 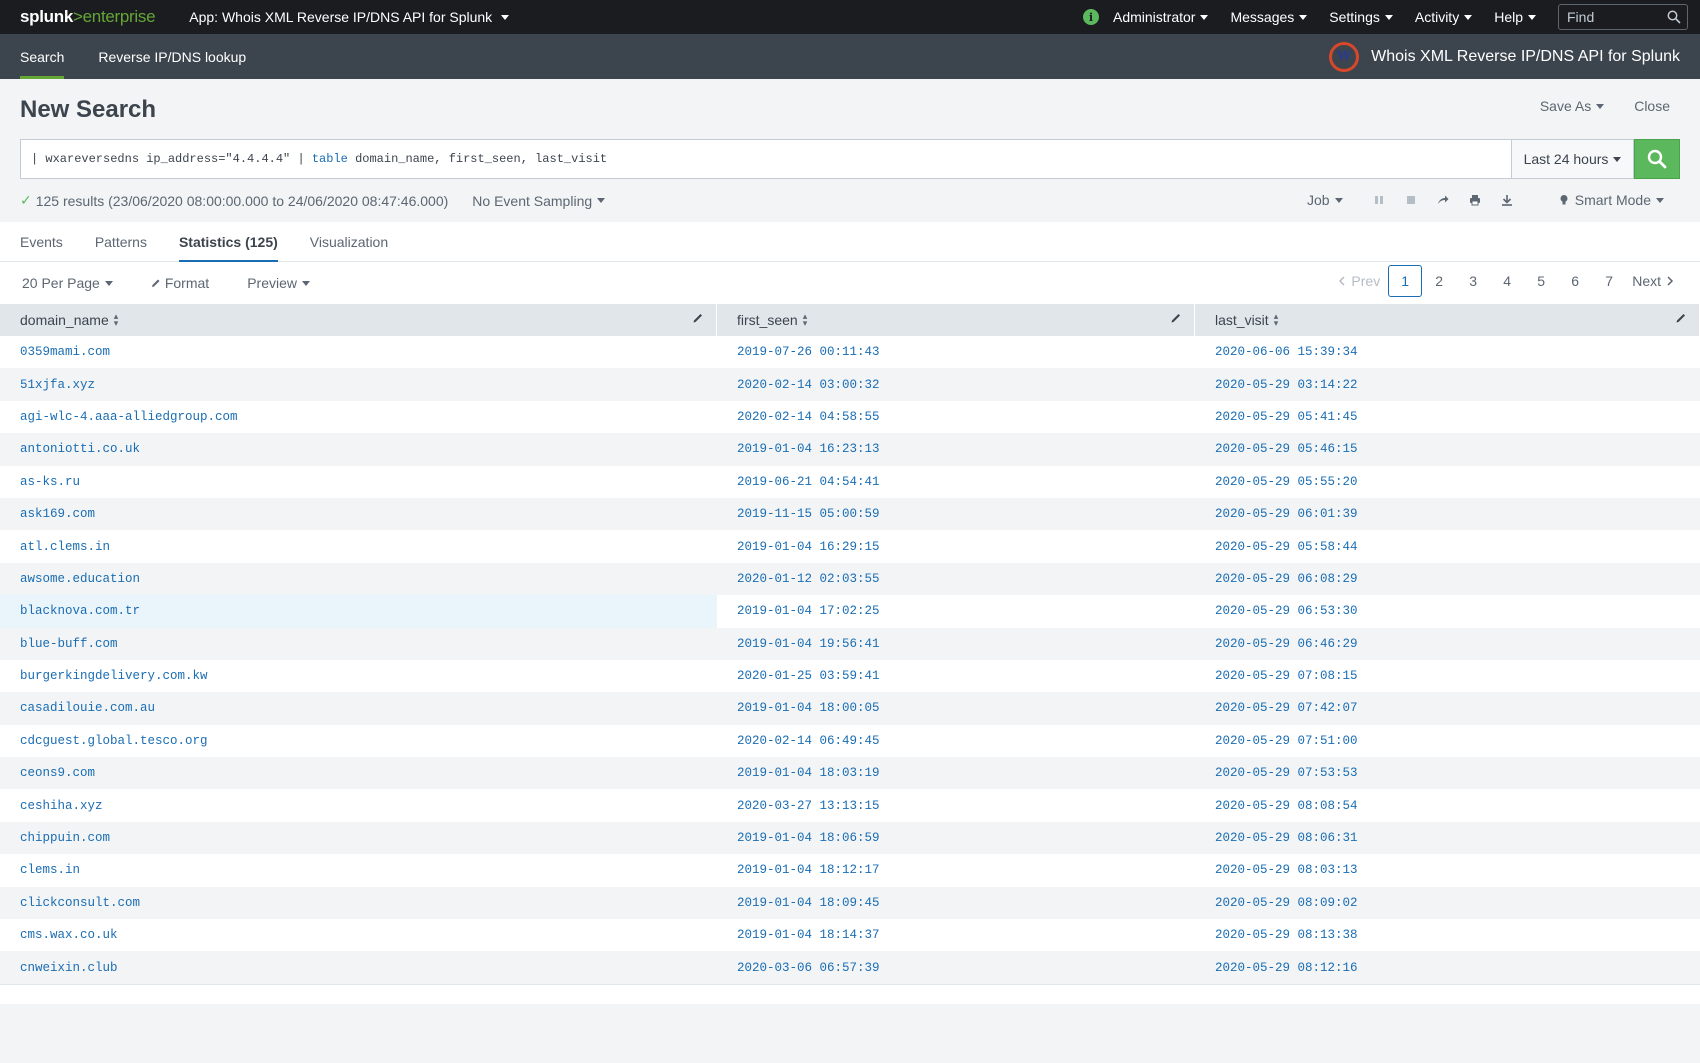 I want to click on column-header-first-seen: first_seen ▴ ▾, so click(x=956, y=320).